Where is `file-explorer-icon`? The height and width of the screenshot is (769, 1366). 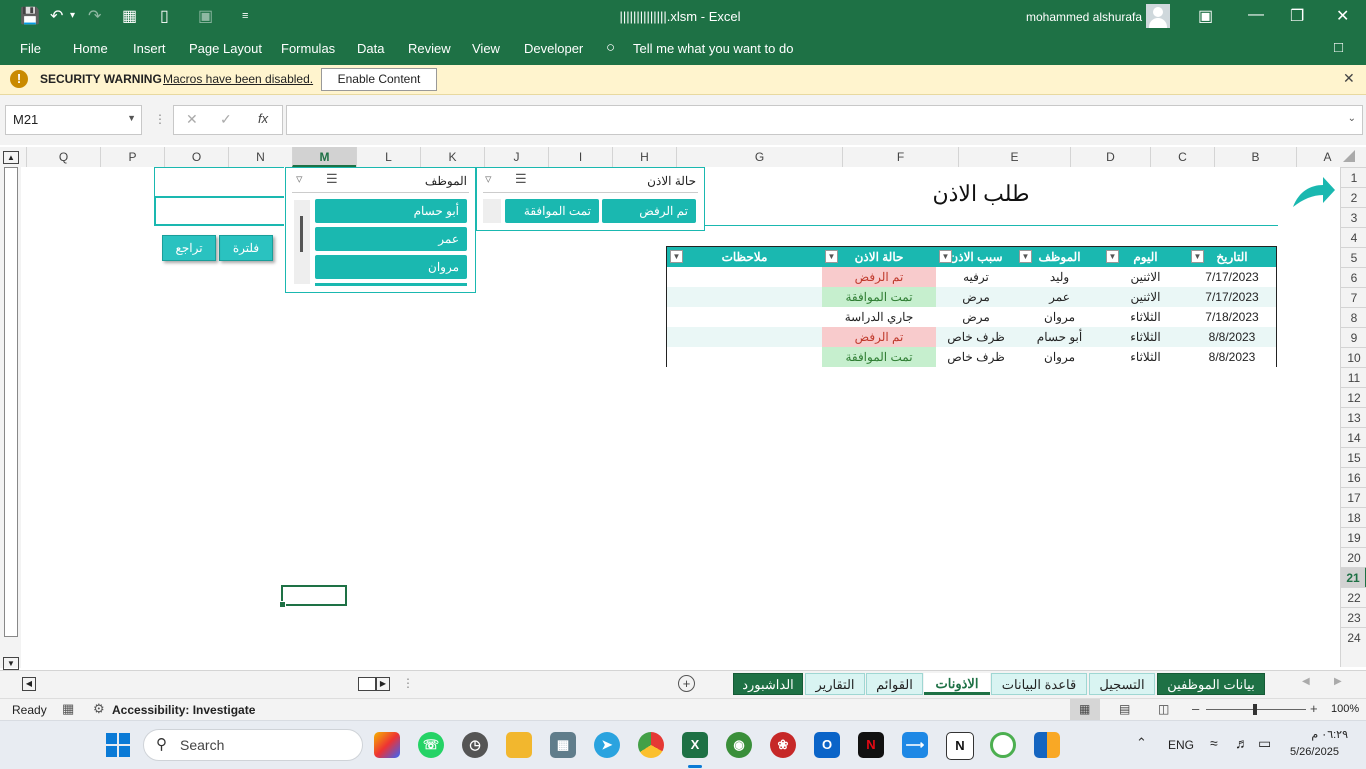
file-explorer-icon is located at coordinates (519, 745).